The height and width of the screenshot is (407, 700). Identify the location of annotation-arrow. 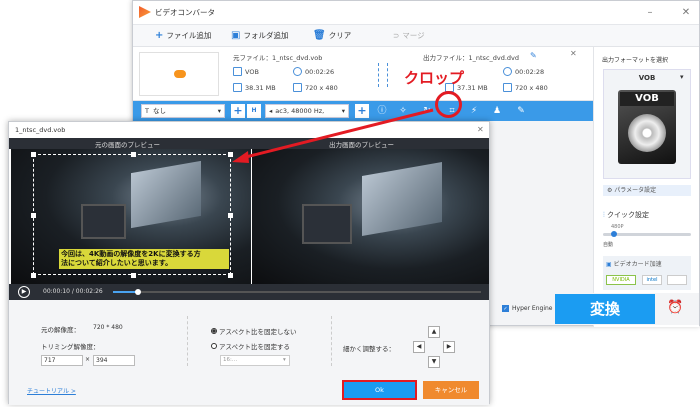
(333, 135).